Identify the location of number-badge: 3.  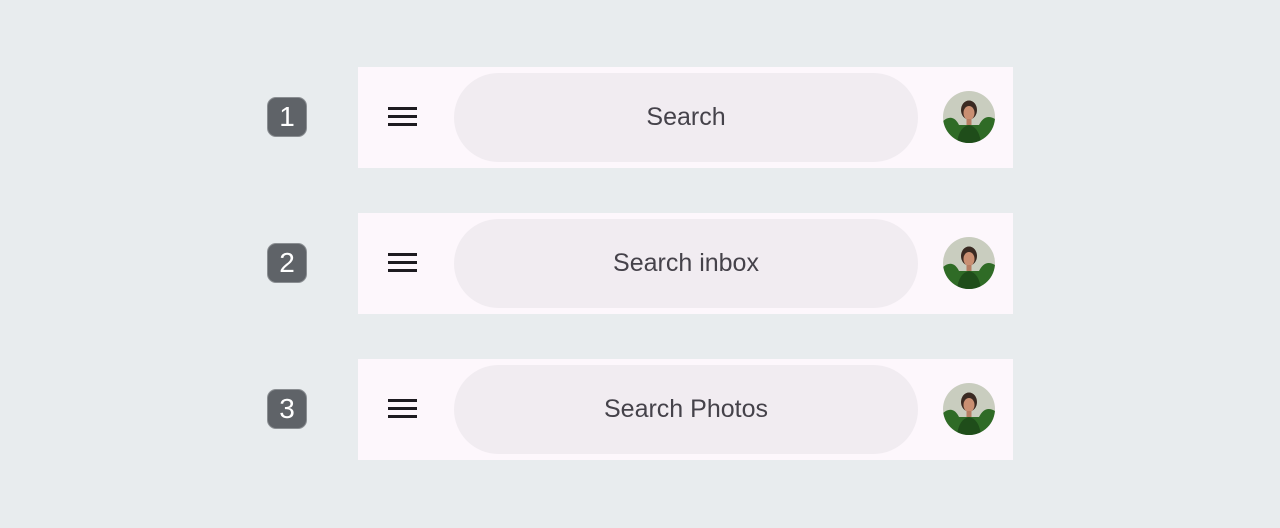
(287, 409).